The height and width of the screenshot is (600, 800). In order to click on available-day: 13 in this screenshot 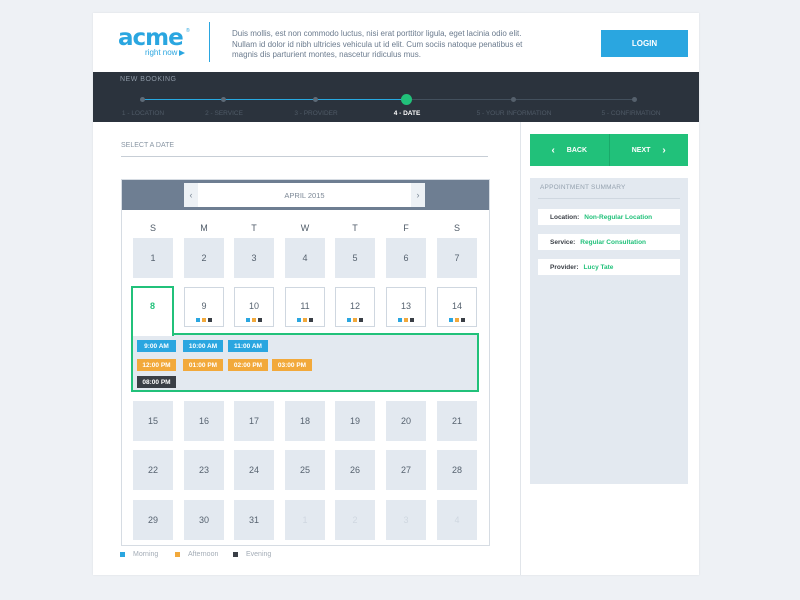, I will do `click(406, 307)`.